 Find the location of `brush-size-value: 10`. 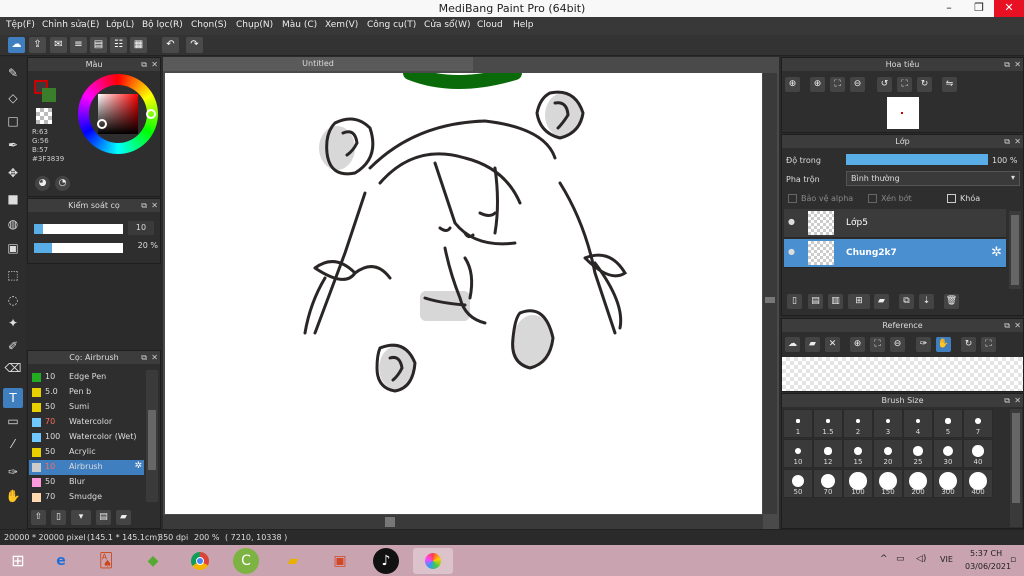

brush-size-value: 10 is located at coordinates (141, 228).